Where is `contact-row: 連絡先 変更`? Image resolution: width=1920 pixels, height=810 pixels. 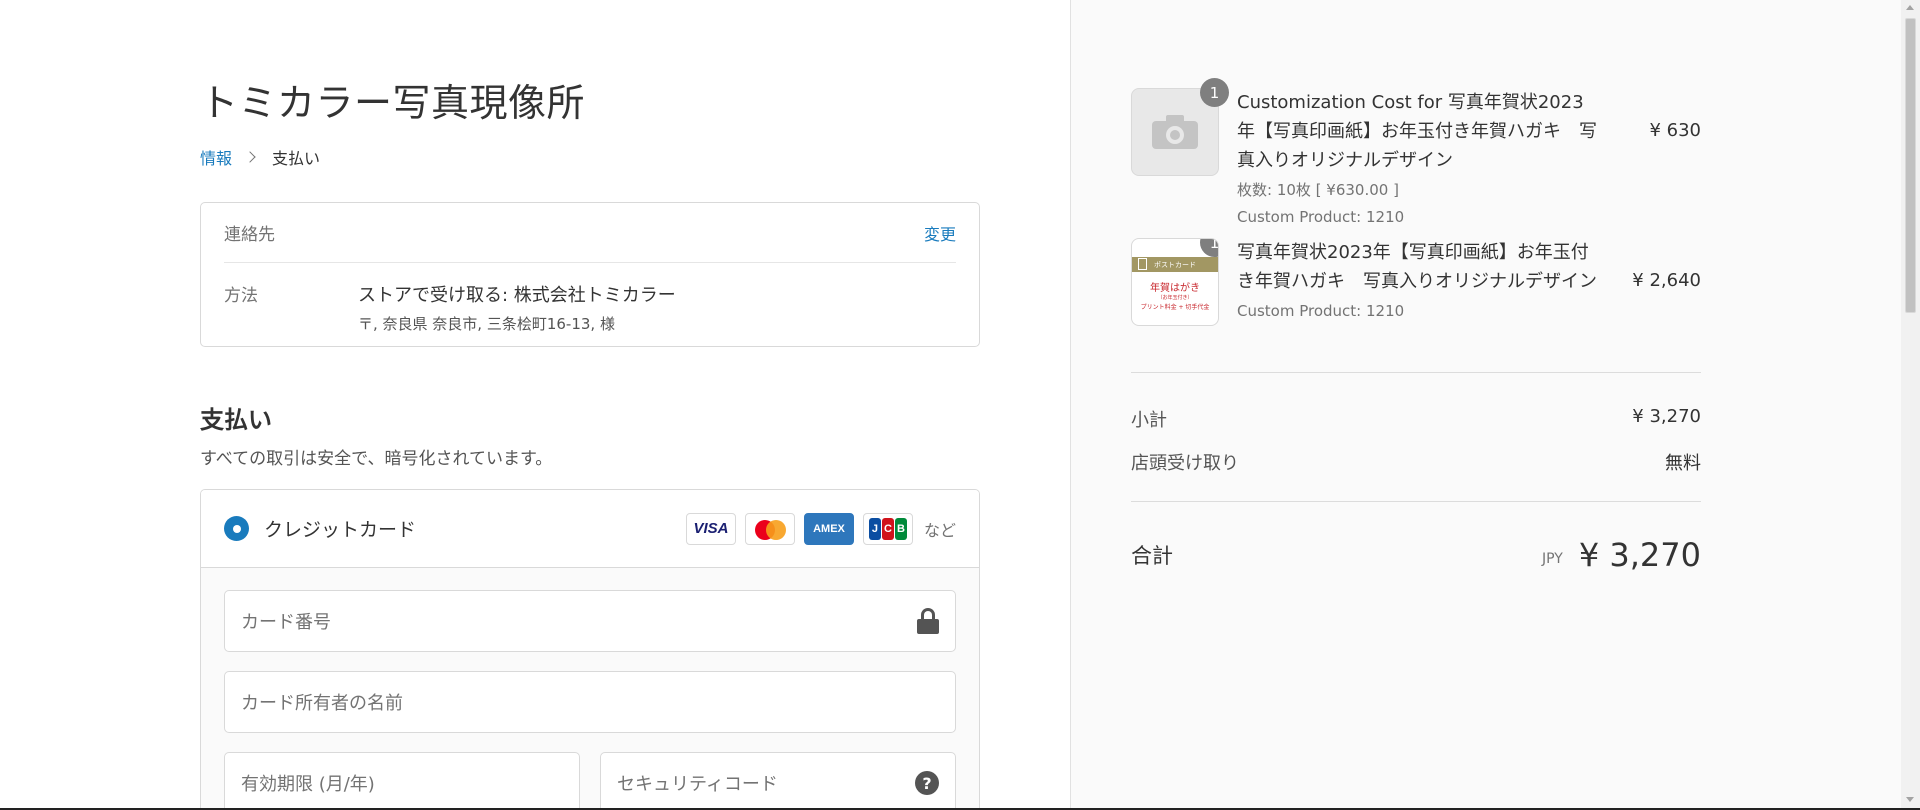
contact-row: 連絡先 変更 is located at coordinates (590, 233).